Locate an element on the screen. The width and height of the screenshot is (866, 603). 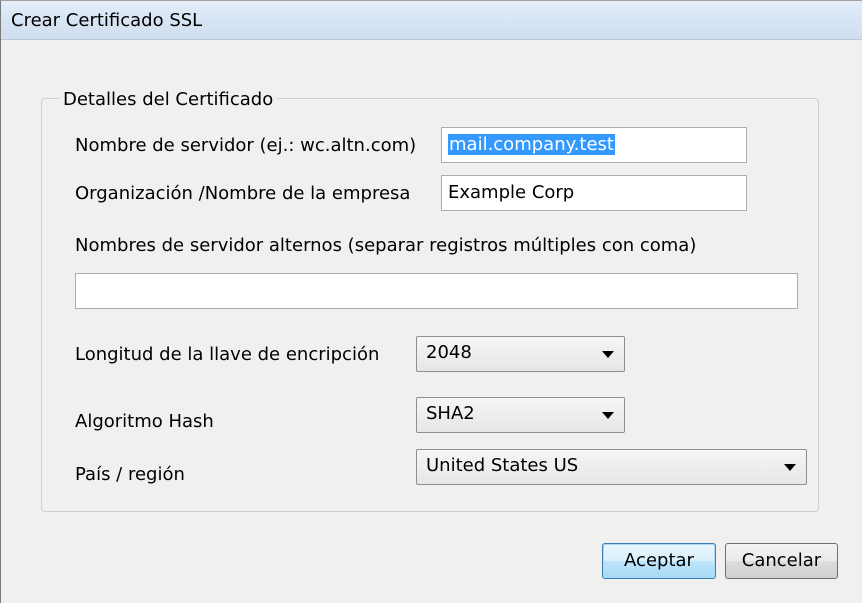
server-name-input: mail.company.test is located at coordinates (594, 145).